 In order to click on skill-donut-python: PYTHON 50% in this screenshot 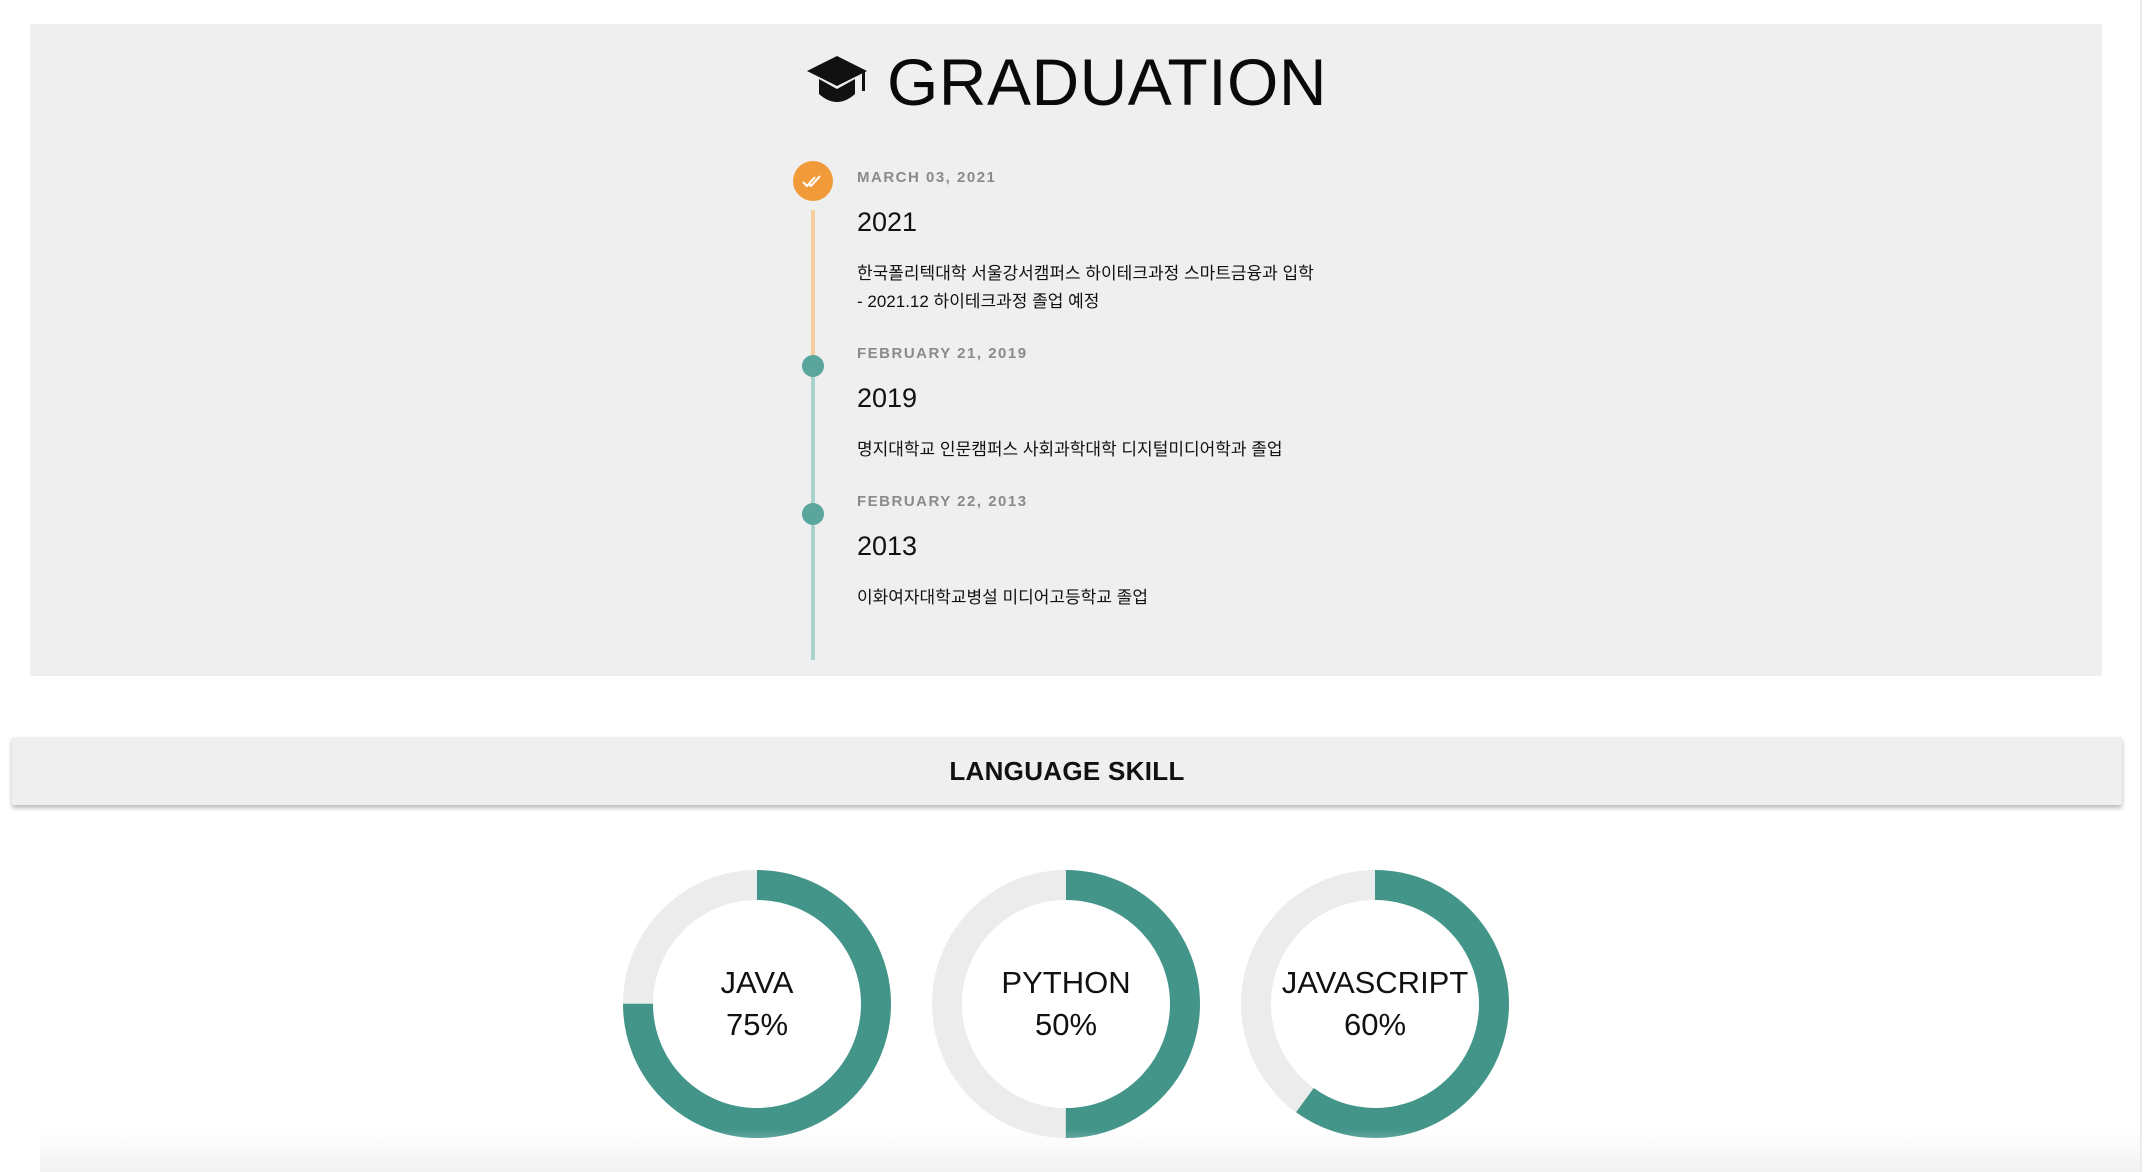, I will do `click(1066, 1004)`.